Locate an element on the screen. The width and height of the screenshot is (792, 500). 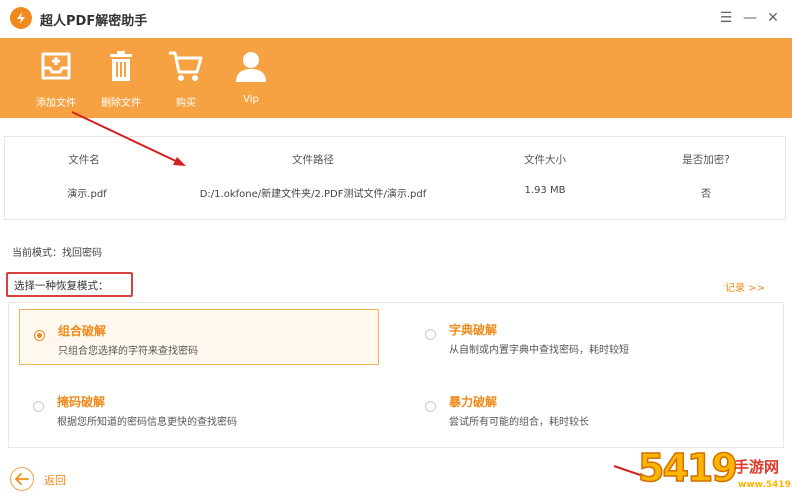
radio-combination is located at coordinates (39, 335).